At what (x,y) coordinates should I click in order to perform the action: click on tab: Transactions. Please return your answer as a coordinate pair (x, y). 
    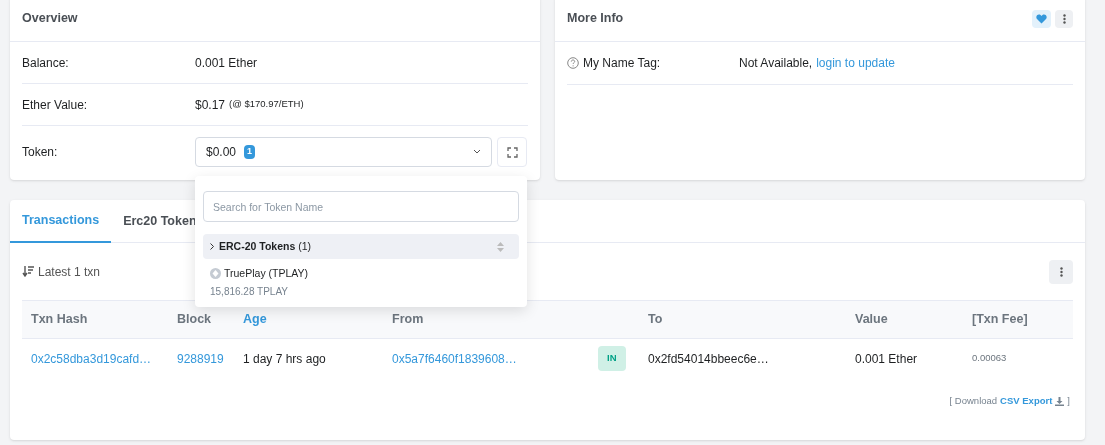
    Looking at the image, I should click on (61, 221).